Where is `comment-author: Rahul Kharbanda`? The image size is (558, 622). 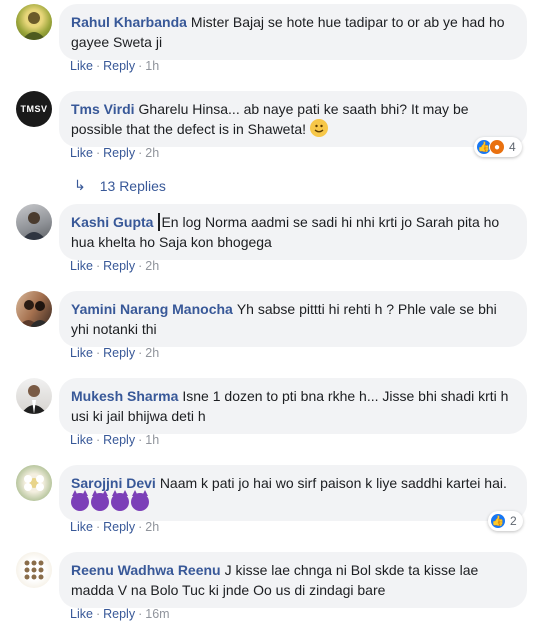 comment-author: Rahul Kharbanda is located at coordinates (129, 22).